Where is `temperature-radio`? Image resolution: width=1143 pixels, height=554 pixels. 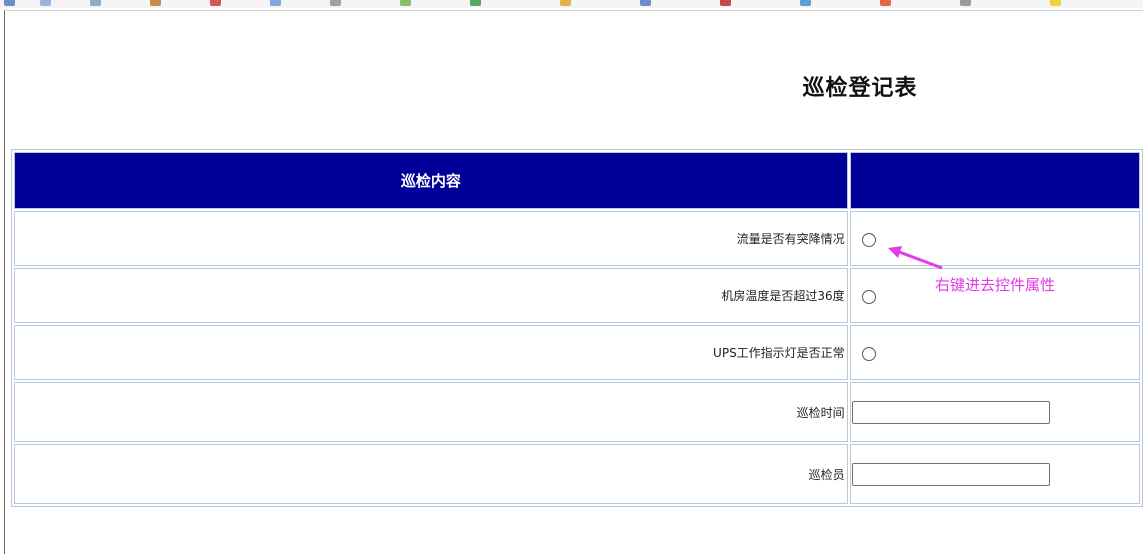
temperature-radio is located at coordinates (868, 296).